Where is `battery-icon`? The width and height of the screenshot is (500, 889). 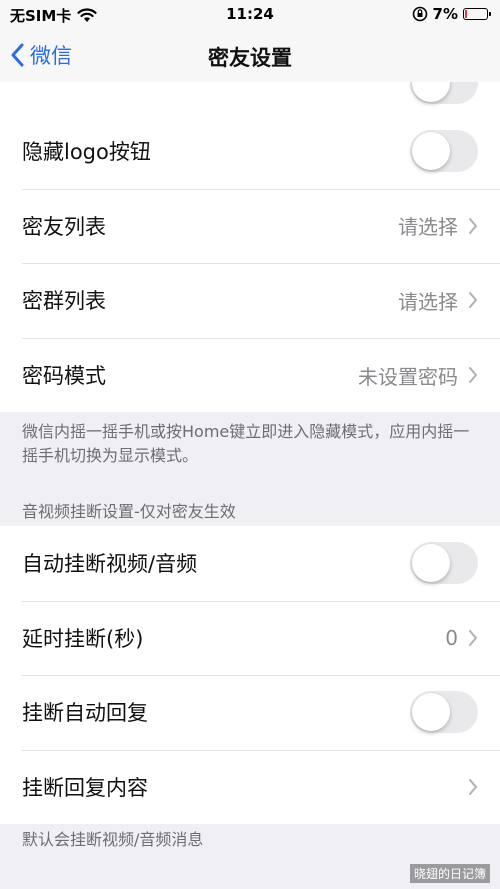
battery-icon is located at coordinates (477, 14).